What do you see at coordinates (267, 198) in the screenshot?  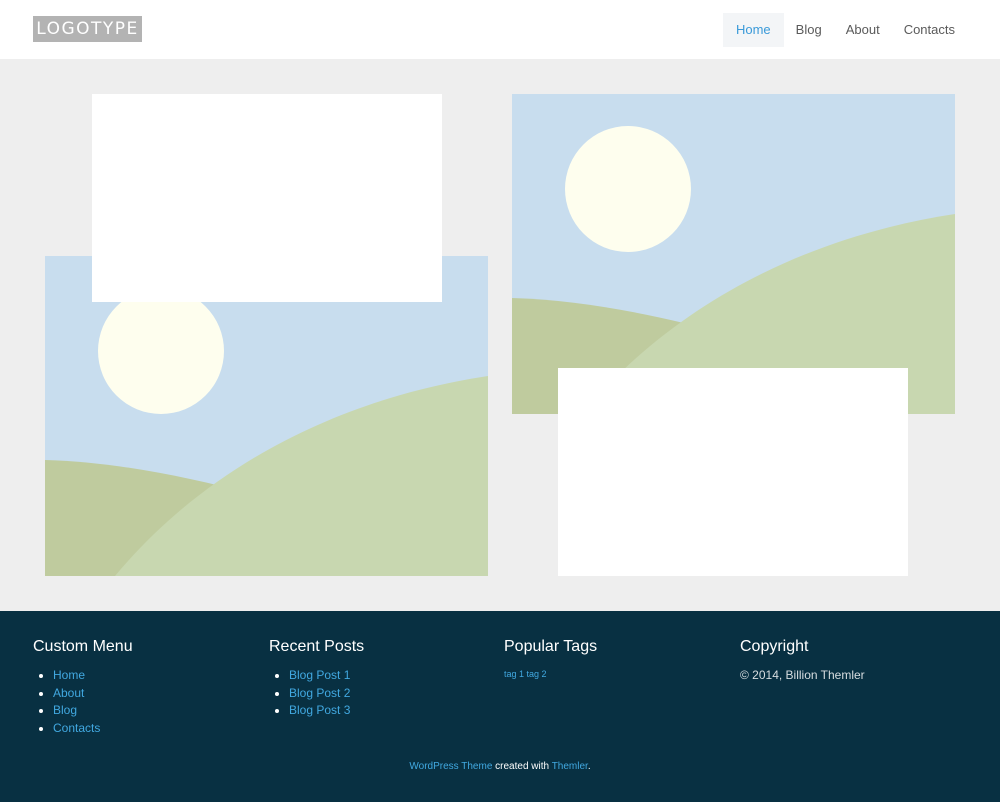 I see `text-panel-left` at bounding box center [267, 198].